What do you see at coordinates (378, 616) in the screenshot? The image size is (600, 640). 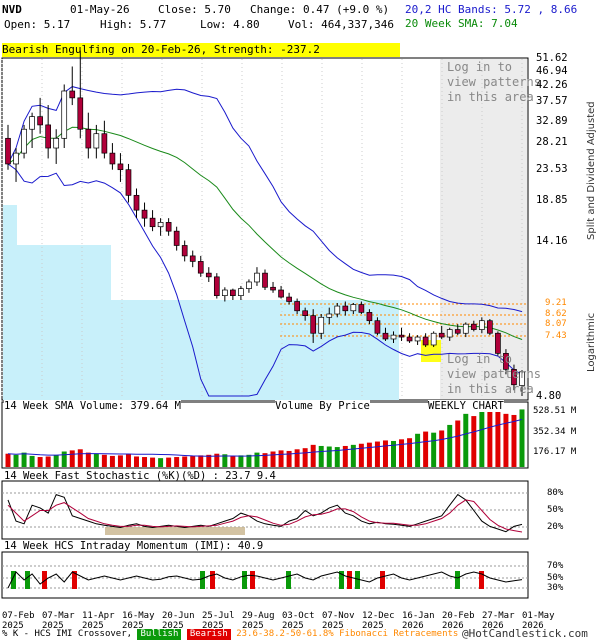 I see `x-tick-date: 12-Dec` at bounding box center [378, 616].